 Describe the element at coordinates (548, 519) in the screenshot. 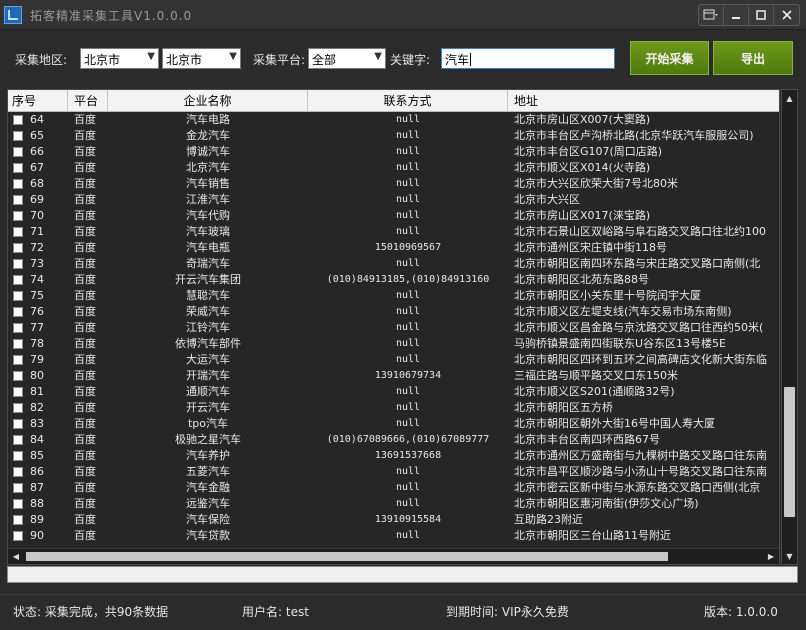

I see `row-address: 互助路23附近` at that location.